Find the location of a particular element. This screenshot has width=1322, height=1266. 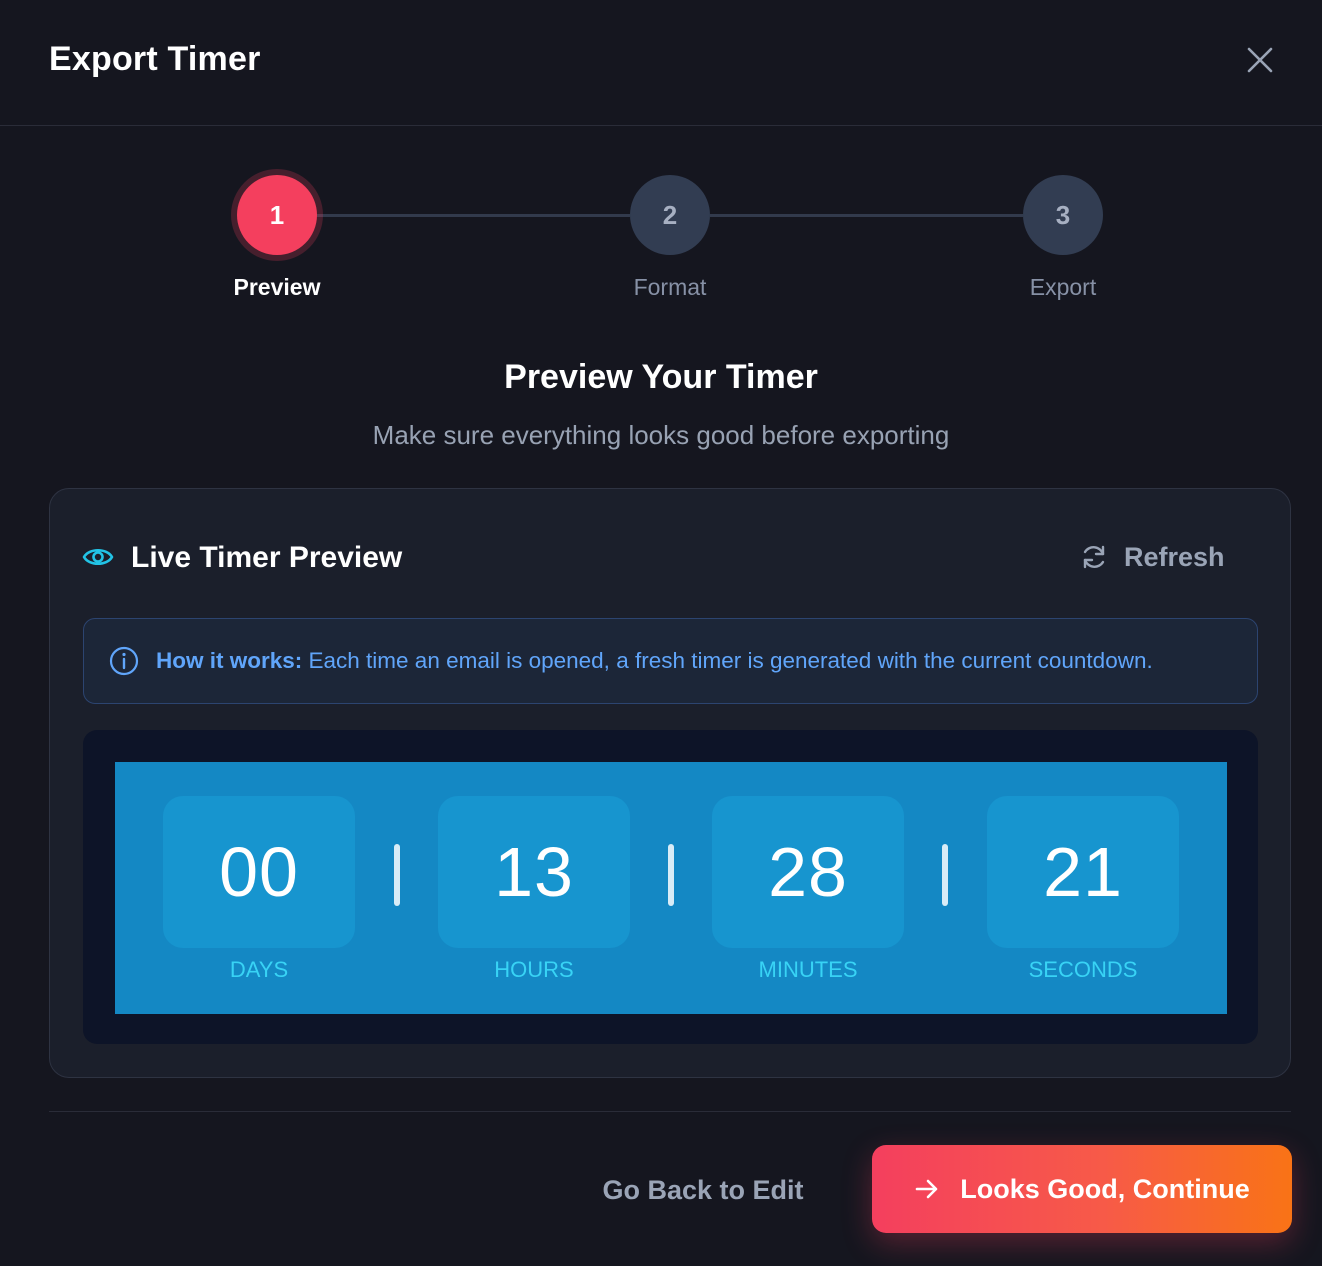

info-icon is located at coordinates (124, 661).